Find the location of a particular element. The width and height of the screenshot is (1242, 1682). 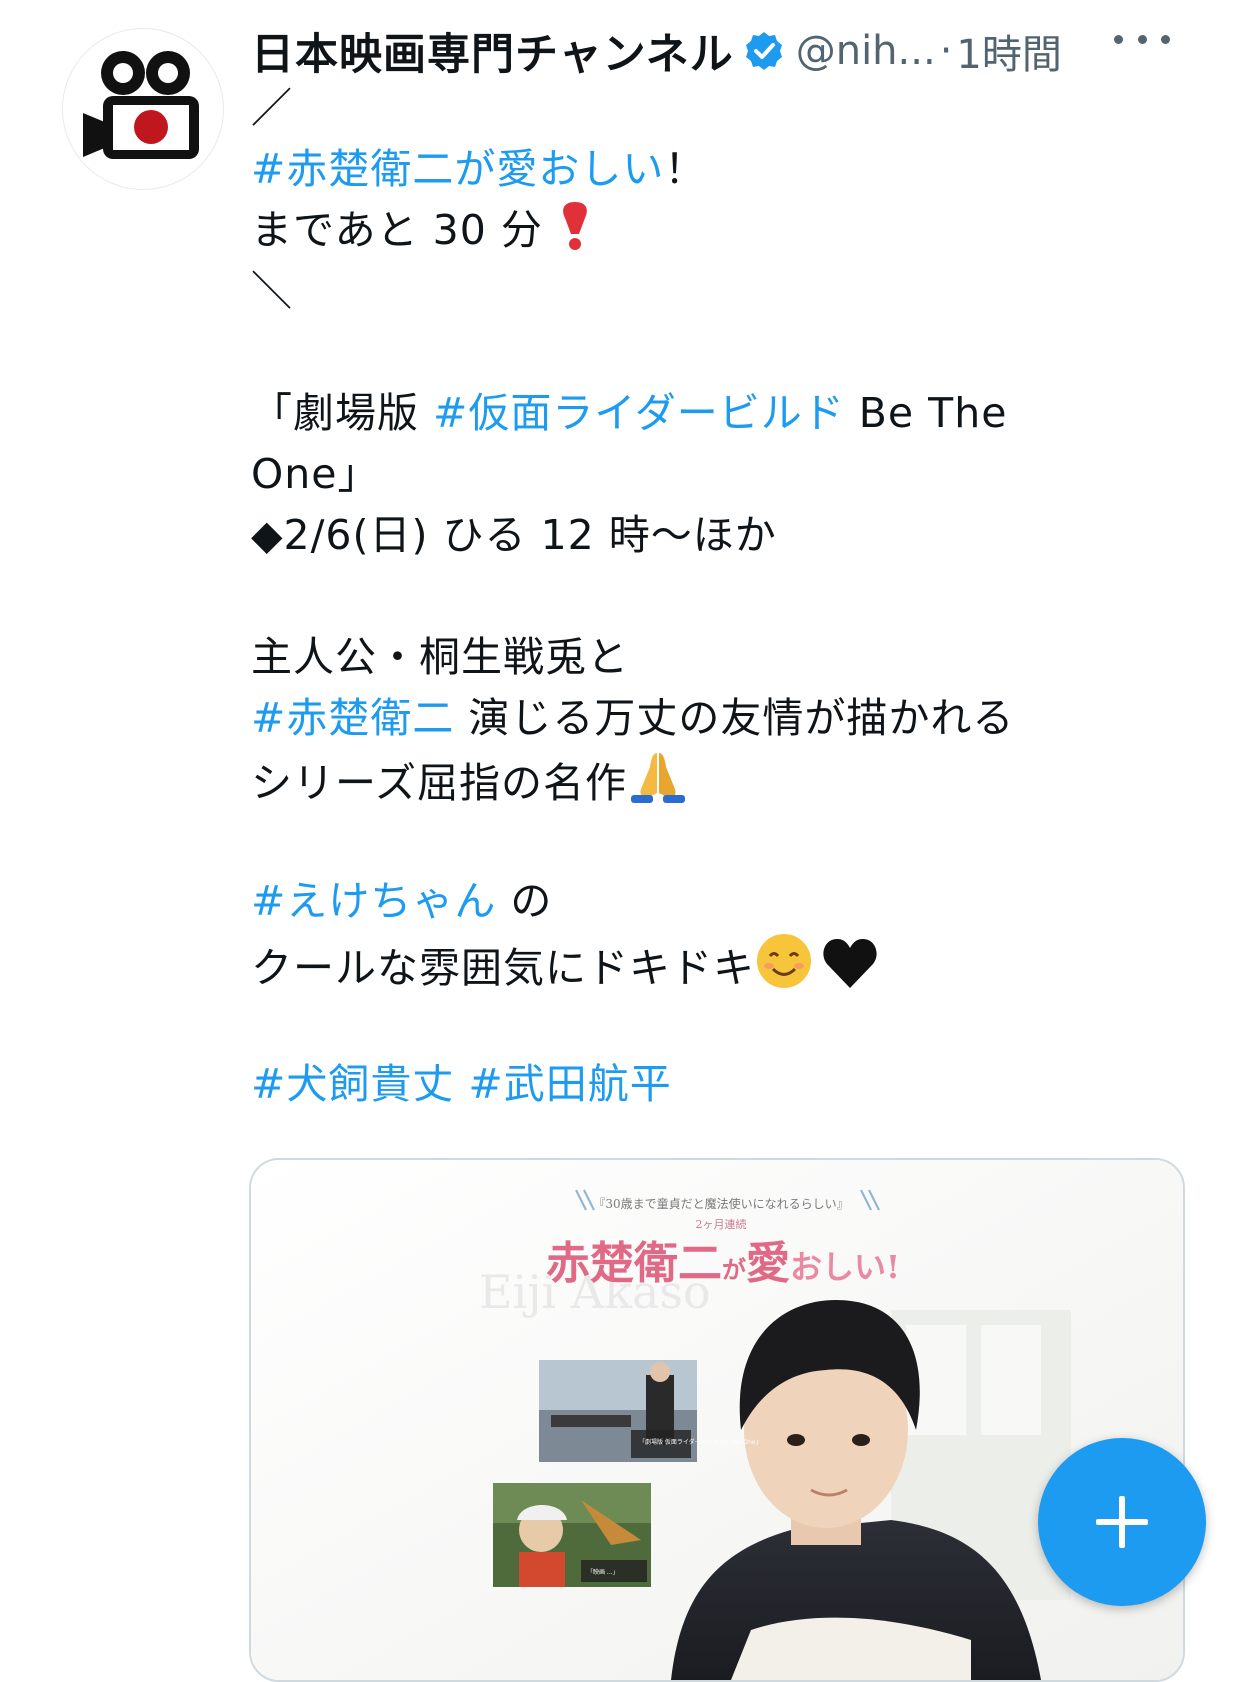

text-fragment: シリーズ屈指の名作 is located at coordinates (439, 783).